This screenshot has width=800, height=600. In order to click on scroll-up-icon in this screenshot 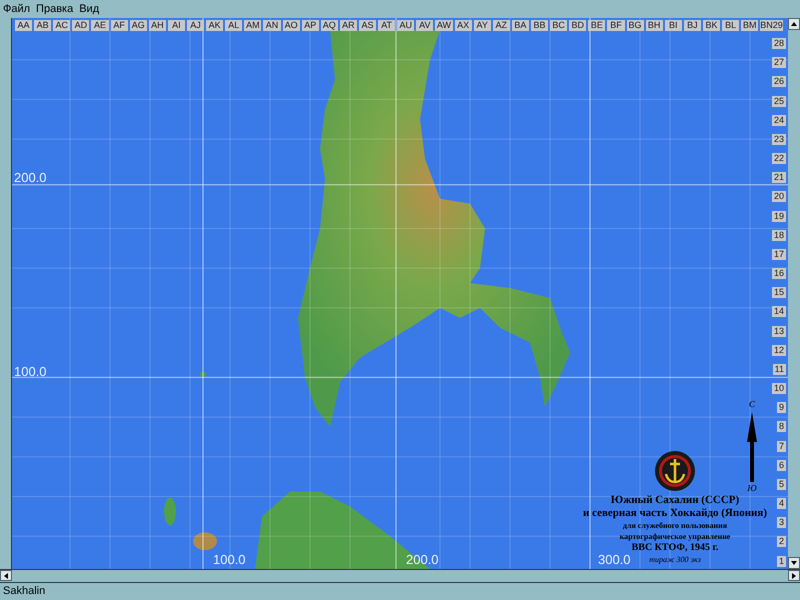, I will do `click(794, 24)`.